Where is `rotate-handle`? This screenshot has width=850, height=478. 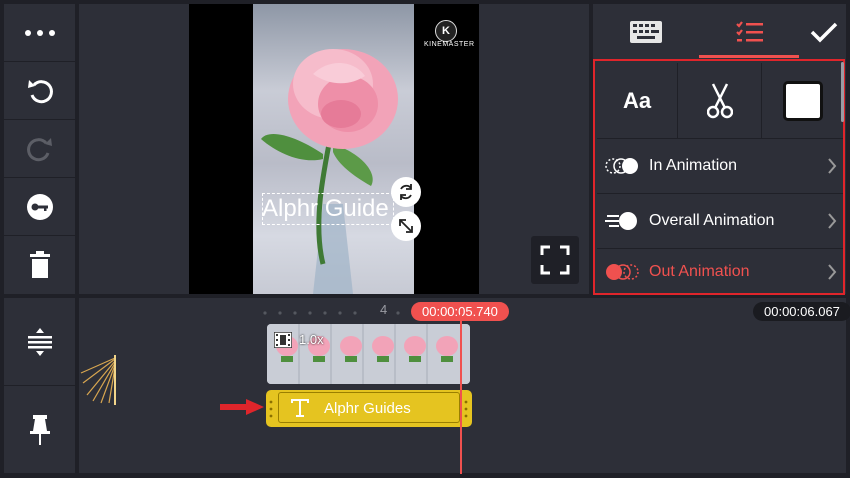
rotate-handle is located at coordinates (406, 192).